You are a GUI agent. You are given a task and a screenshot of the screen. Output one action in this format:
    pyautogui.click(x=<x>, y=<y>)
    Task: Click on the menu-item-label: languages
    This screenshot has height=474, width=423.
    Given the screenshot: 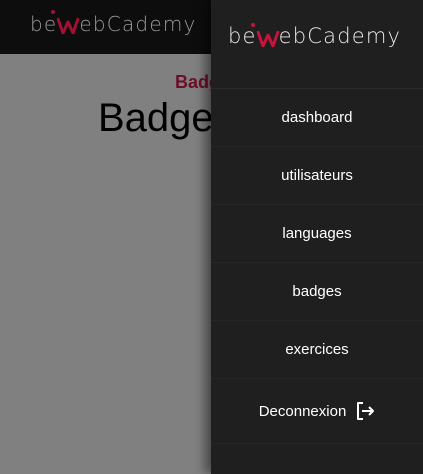 What is the action you would take?
    pyautogui.click(x=317, y=233)
    